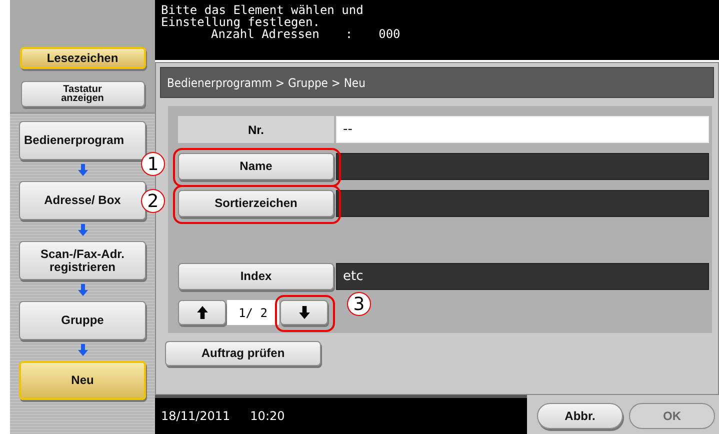  Describe the element at coordinates (389, 34) in the screenshot. I see `address-count: 000` at that location.